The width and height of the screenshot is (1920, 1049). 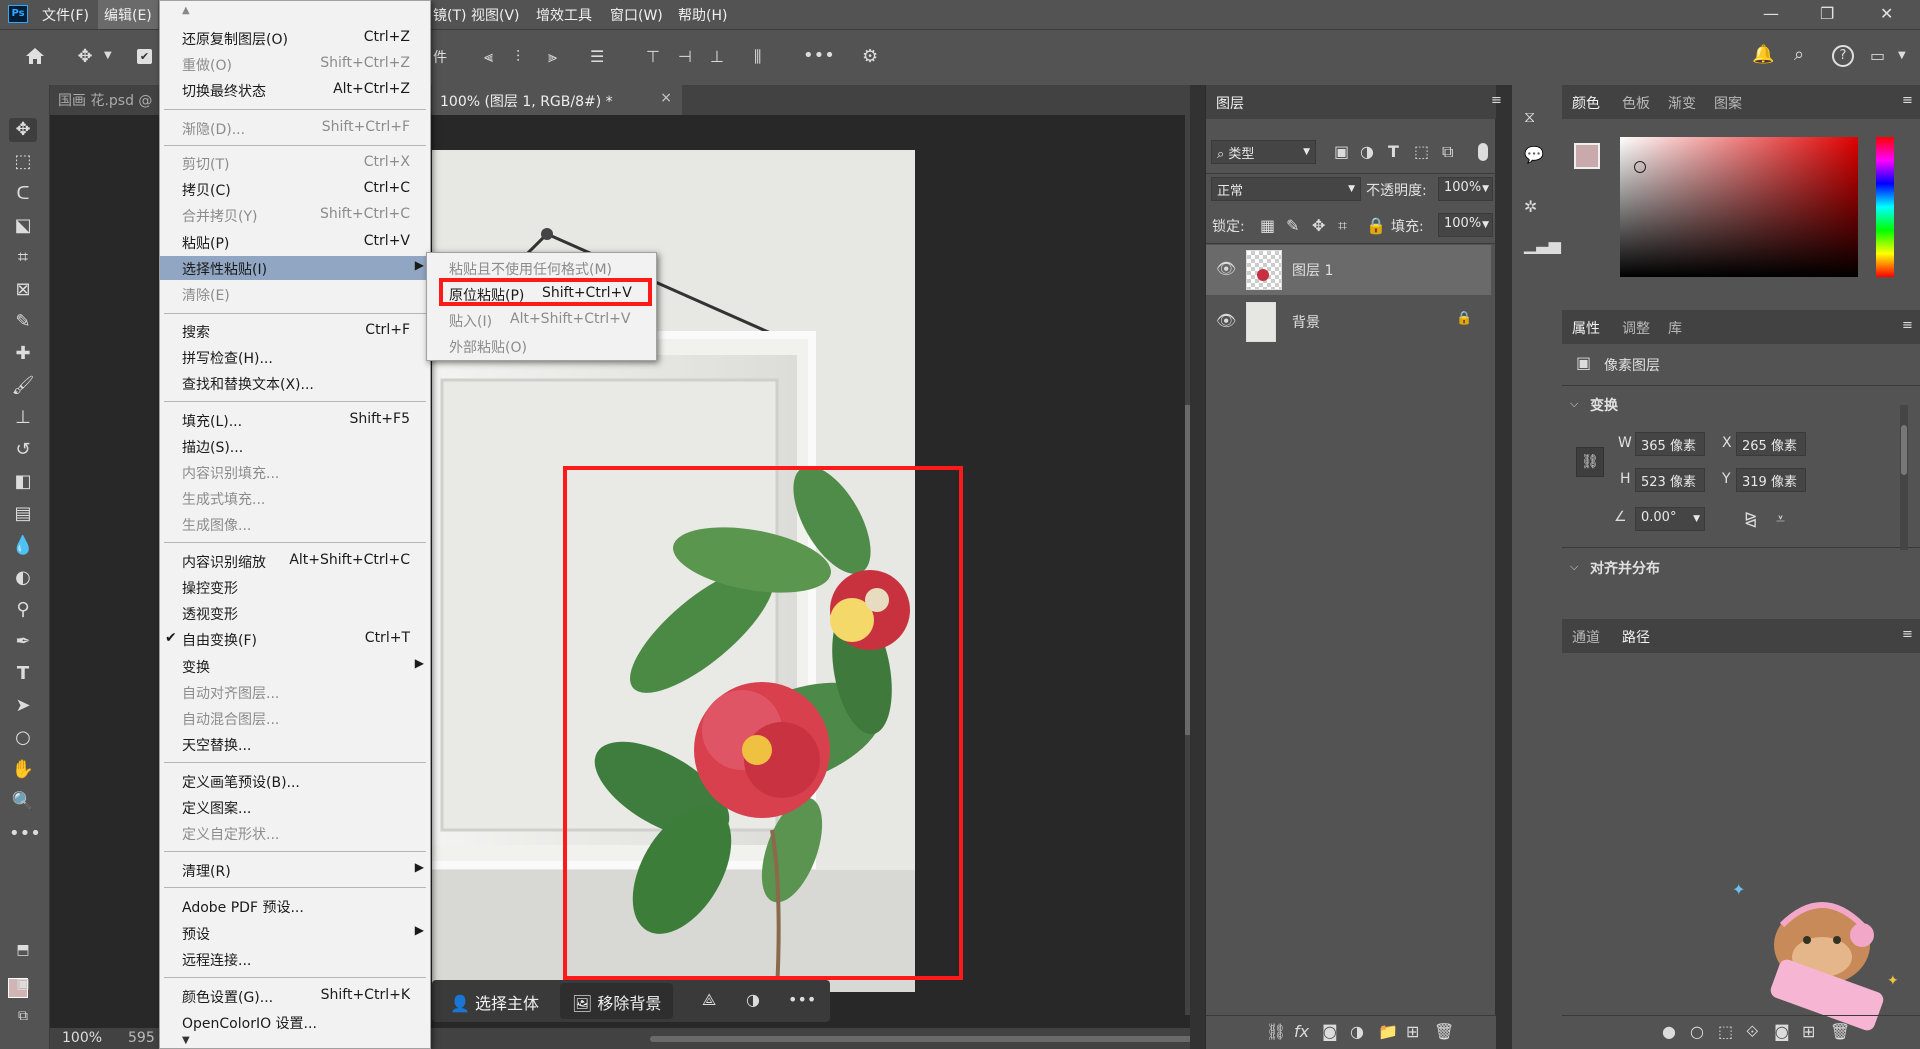 I want to click on menu-item-transform: 变换 ▶, so click(x=295, y=666).